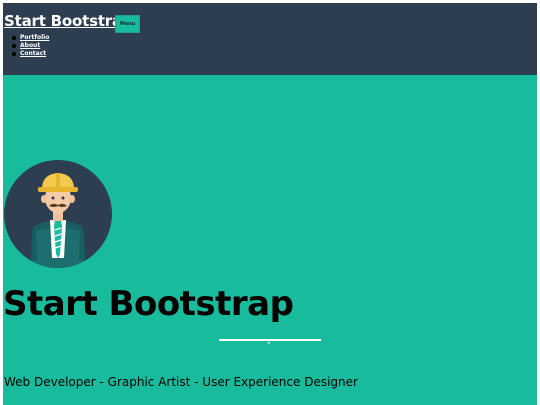 Image resolution: width=540 pixels, height=405 pixels. What do you see at coordinates (127, 24) in the screenshot?
I see `menu-button: Menu` at bounding box center [127, 24].